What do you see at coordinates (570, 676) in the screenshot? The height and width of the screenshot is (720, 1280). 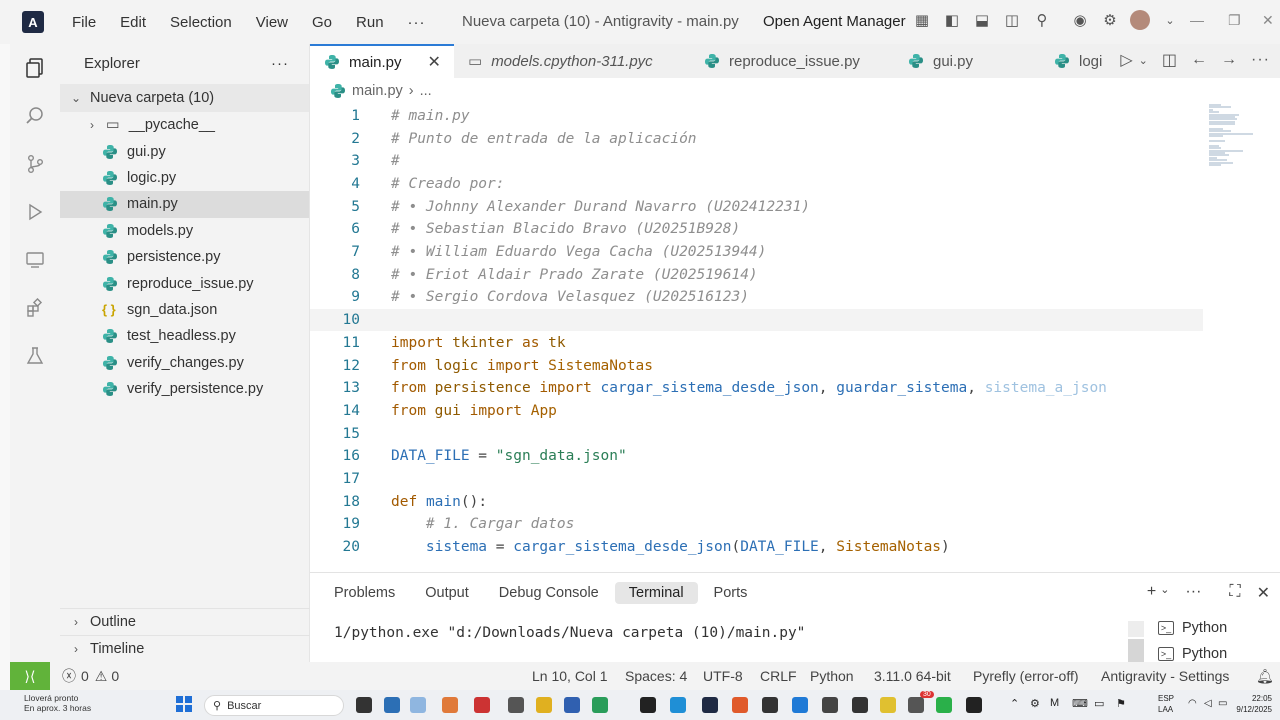 I see `cursor-position: Ln 10, Col 1` at bounding box center [570, 676].